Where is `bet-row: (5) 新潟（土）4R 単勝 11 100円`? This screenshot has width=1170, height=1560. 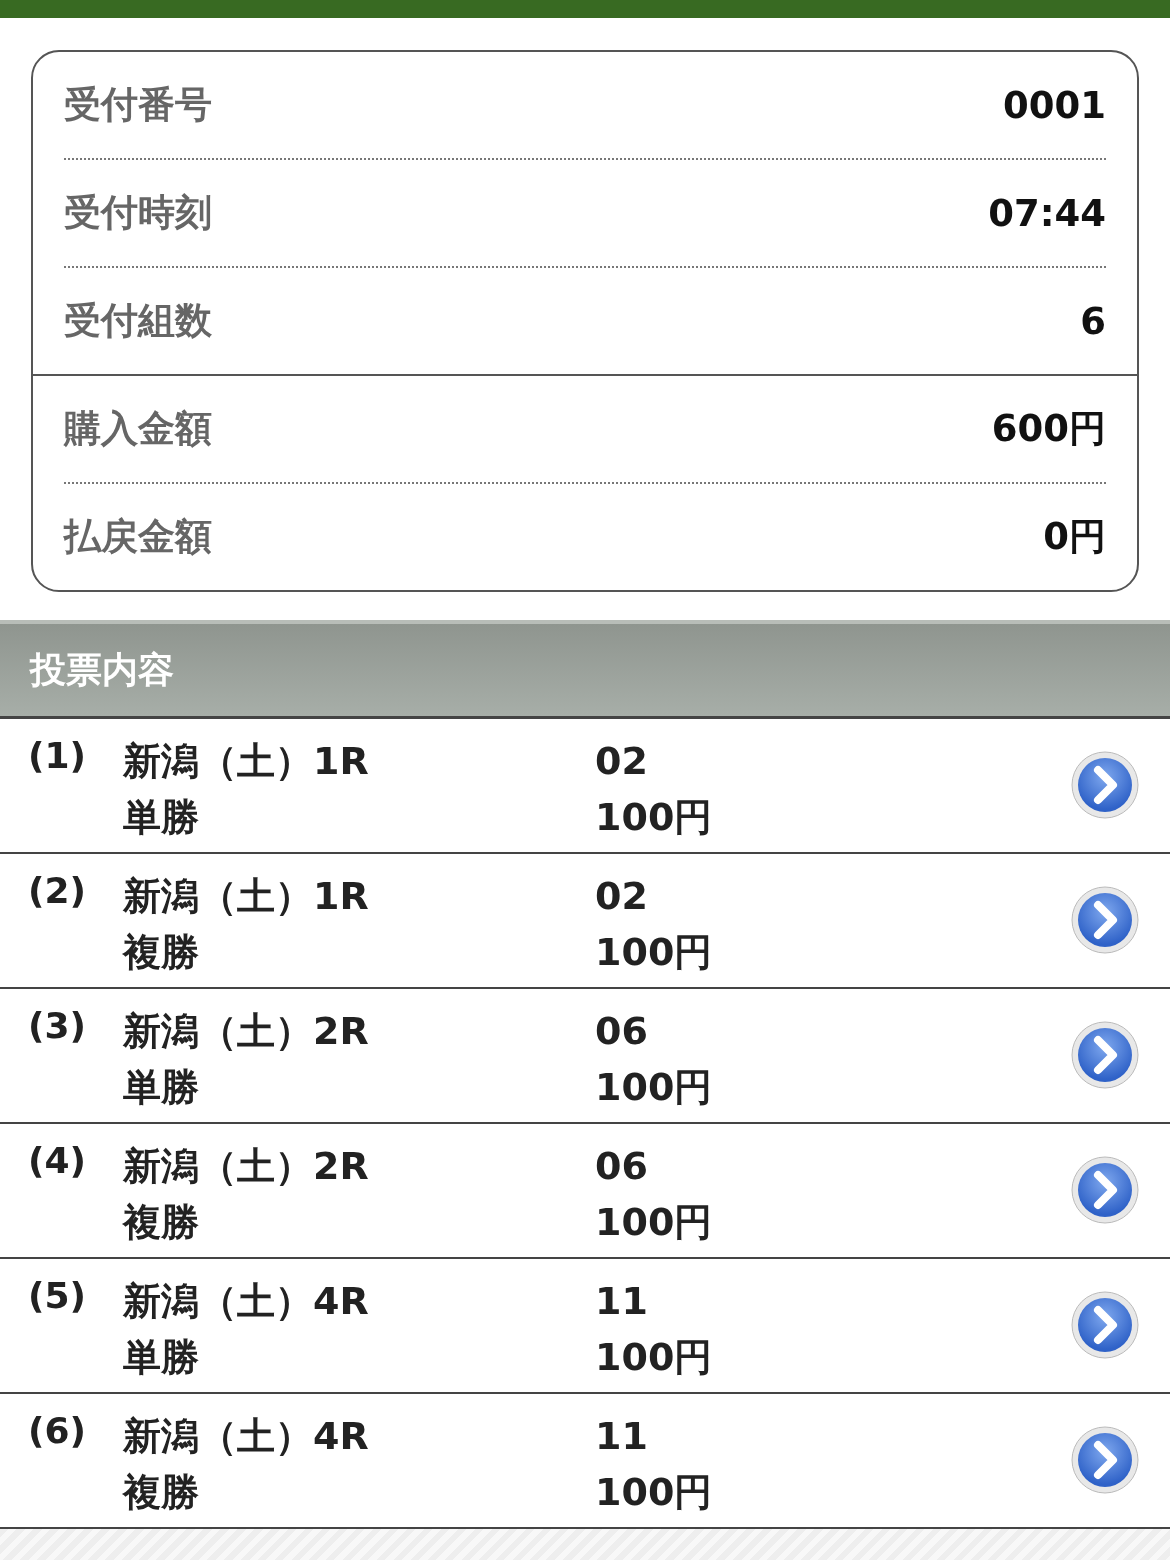
bet-row: (5) 新潟（土）4R 単勝 11 100円 is located at coordinates (585, 1326).